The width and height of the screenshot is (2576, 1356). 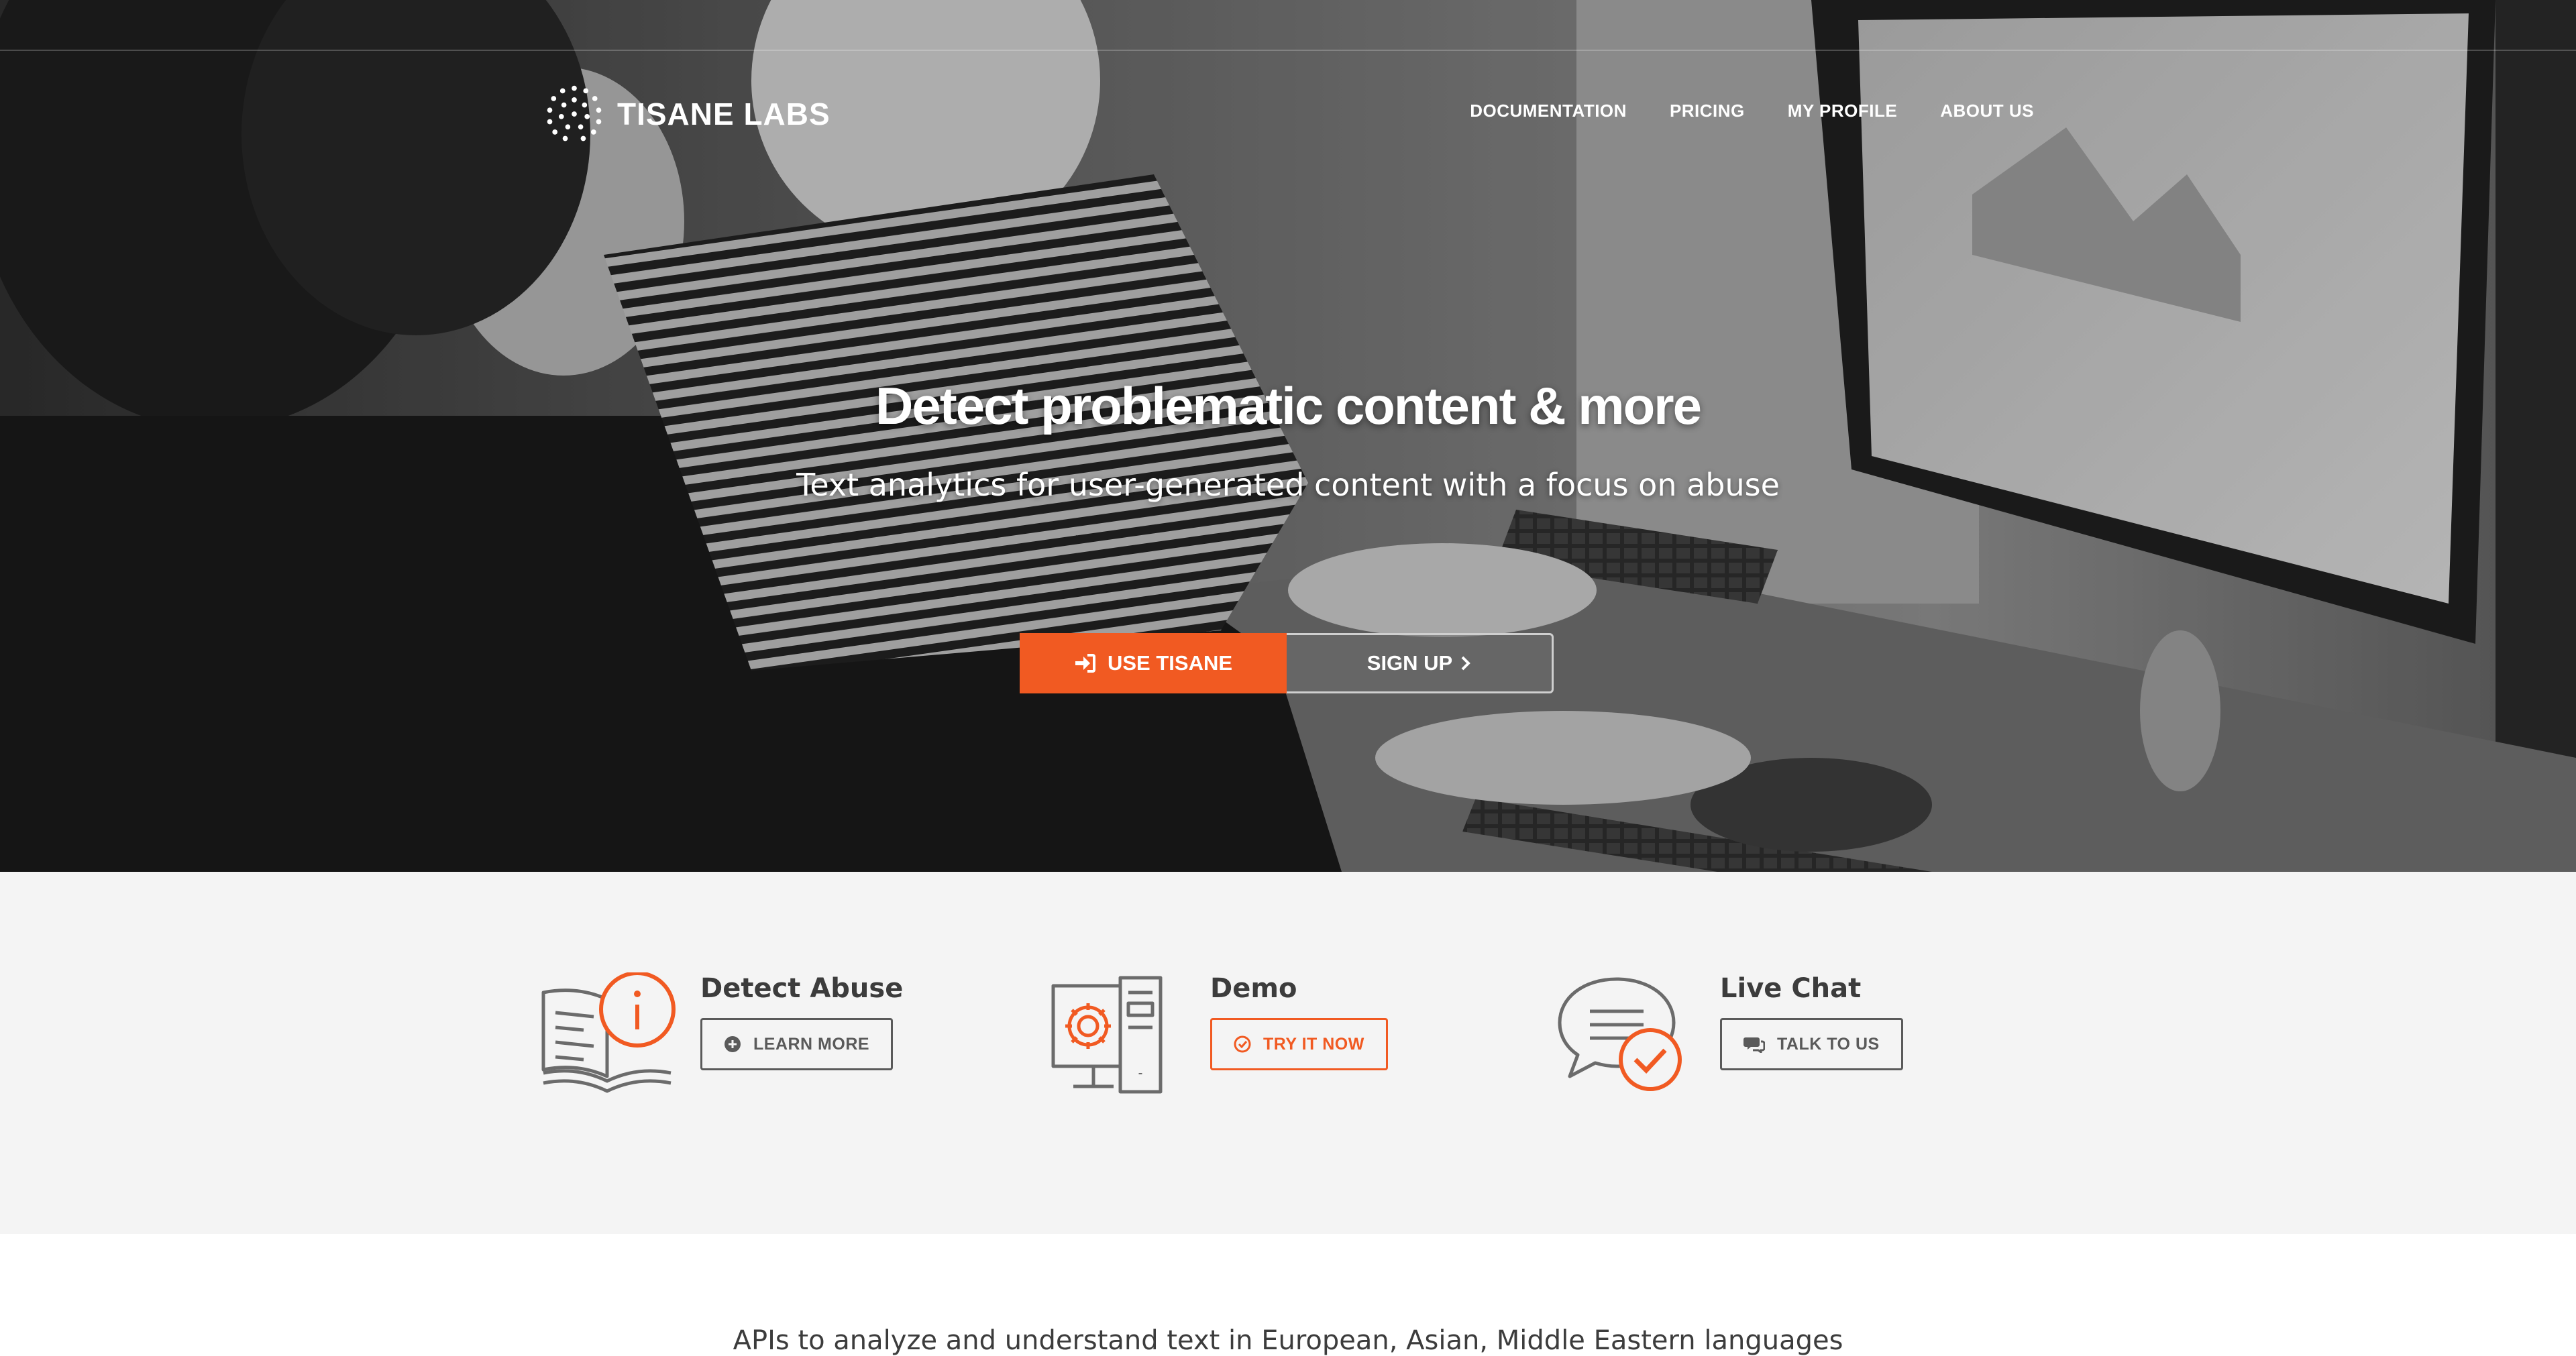 What do you see at coordinates (732, 1044) in the screenshot?
I see `plus-circle-icon` at bounding box center [732, 1044].